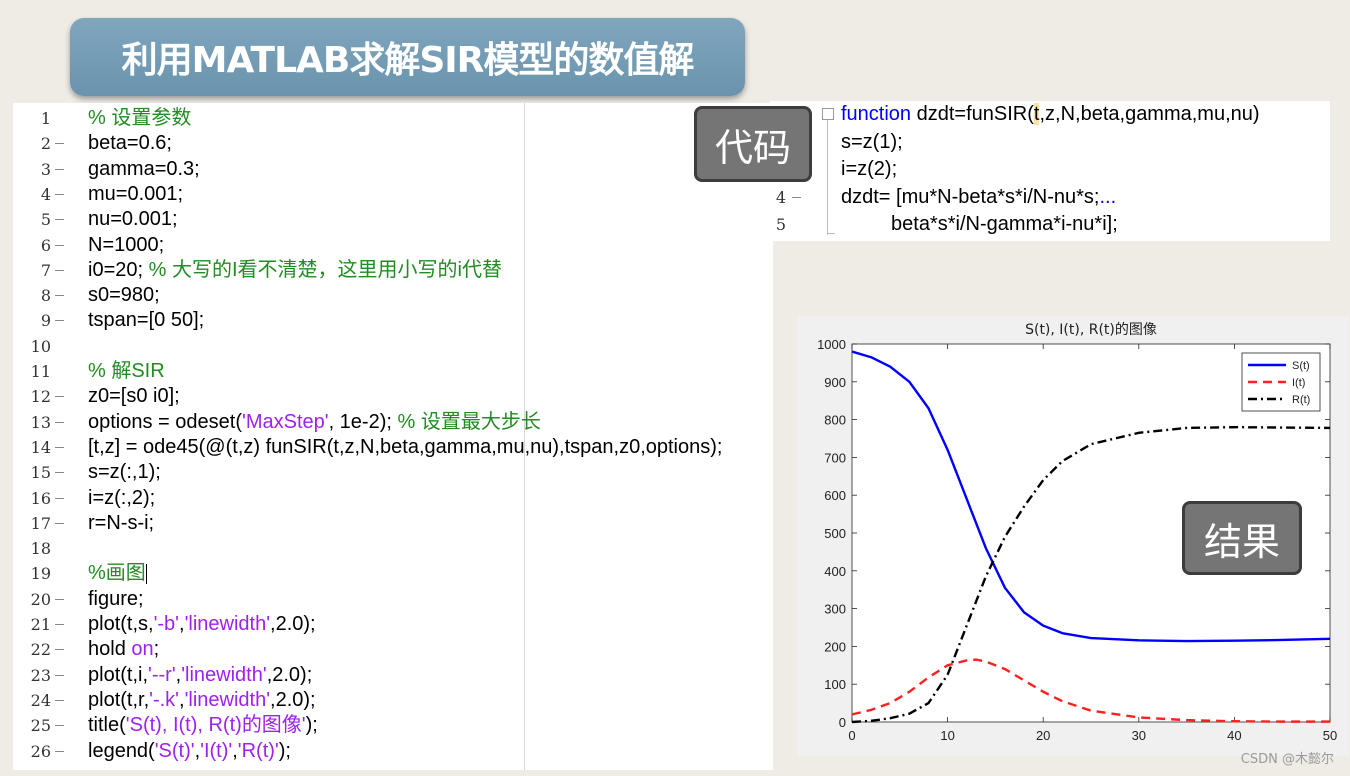 The image size is (1350, 776). Describe the element at coordinates (393, 548) in the screenshot. I see `code-line: 18` at that location.